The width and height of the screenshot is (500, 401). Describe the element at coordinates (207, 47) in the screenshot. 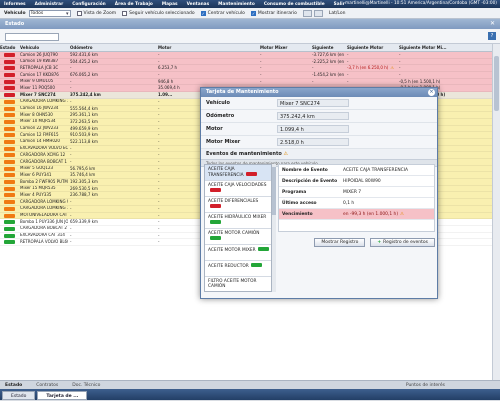

I see `column-header: Motor` at that location.